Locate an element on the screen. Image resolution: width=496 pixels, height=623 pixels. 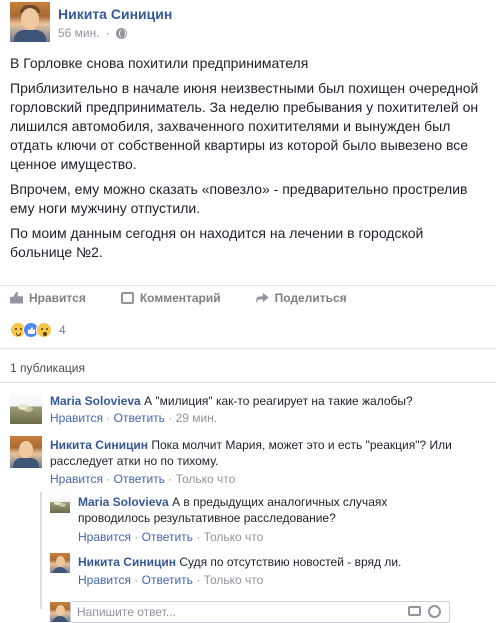
share-arrow-icon is located at coordinates (262, 298).